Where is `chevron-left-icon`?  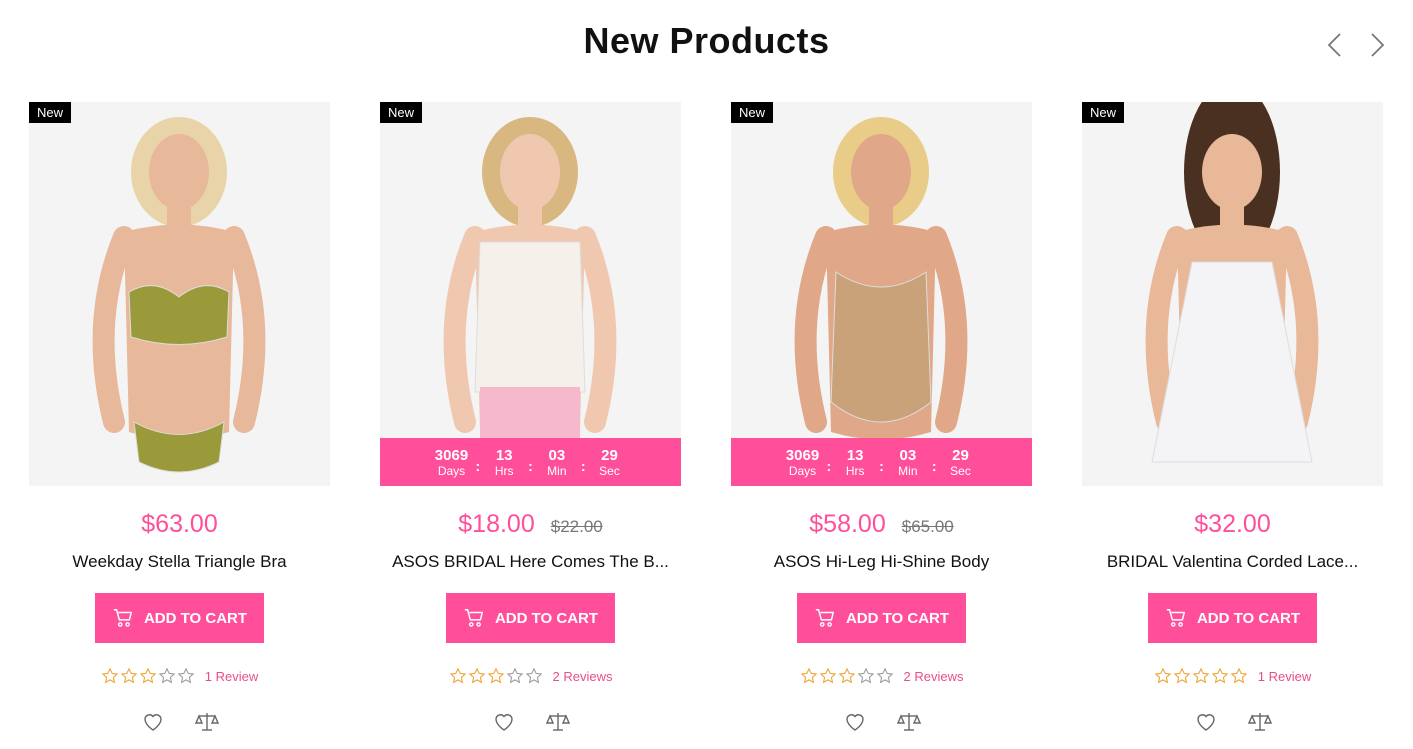
chevron-left-icon is located at coordinates (1335, 45).